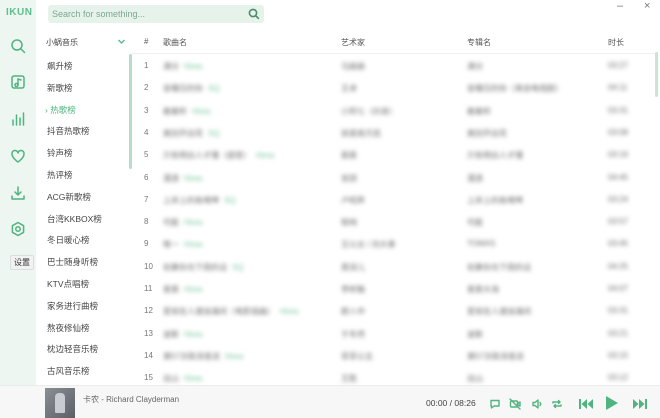 This screenshot has height=418, width=660. I want to click on row-number: 6, so click(146, 177).